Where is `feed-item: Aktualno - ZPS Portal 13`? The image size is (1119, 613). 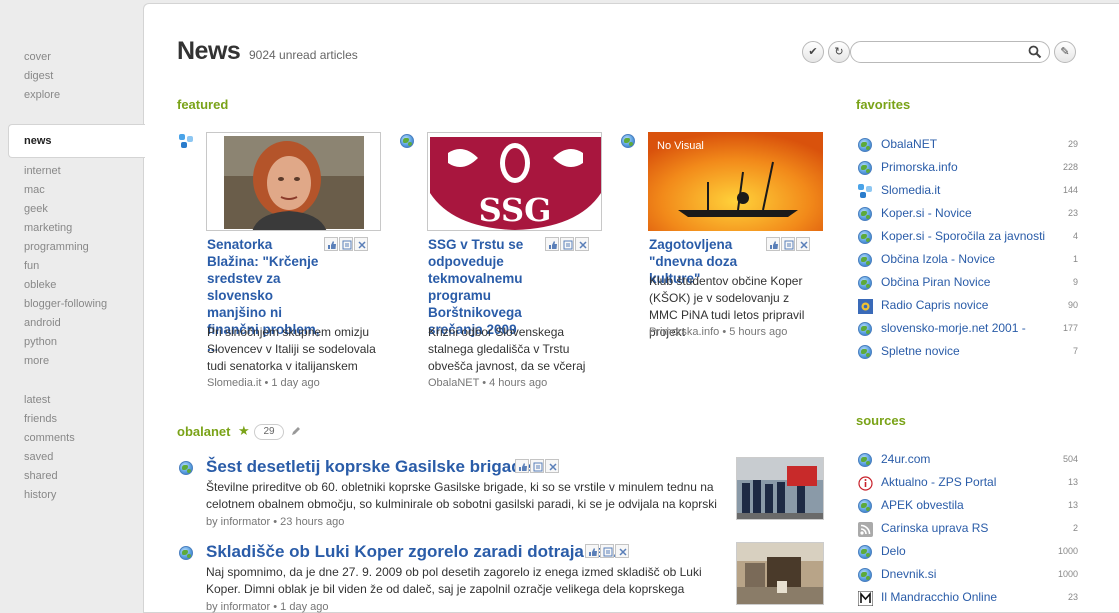 feed-item: Aktualno - ZPS Portal 13 is located at coordinates (968, 484).